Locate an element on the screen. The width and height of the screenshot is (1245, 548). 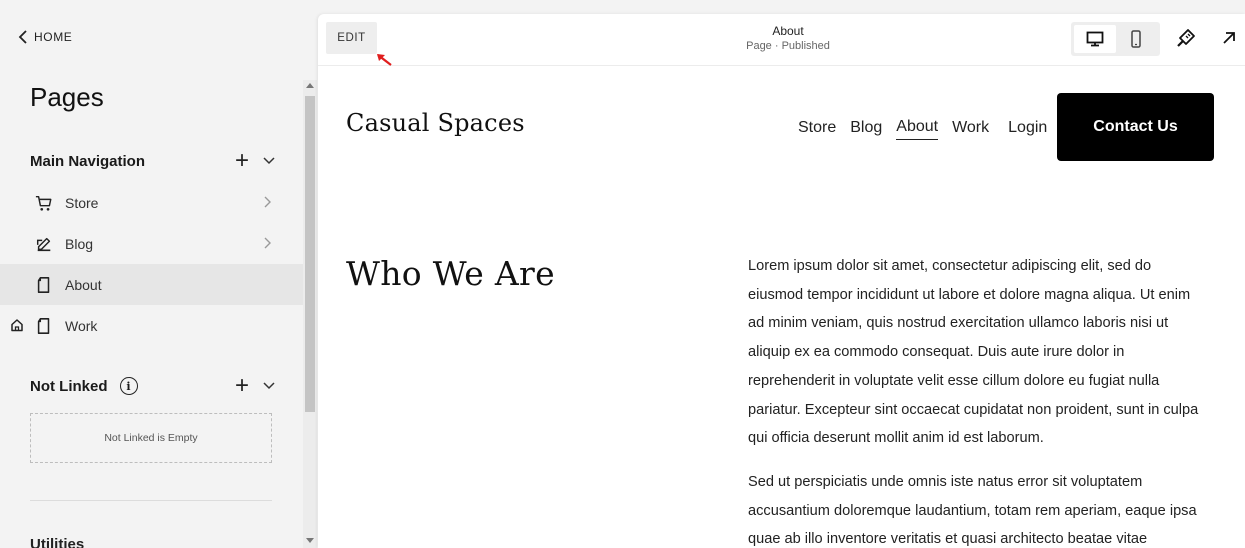
section-divider is located at coordinates (151, 500).